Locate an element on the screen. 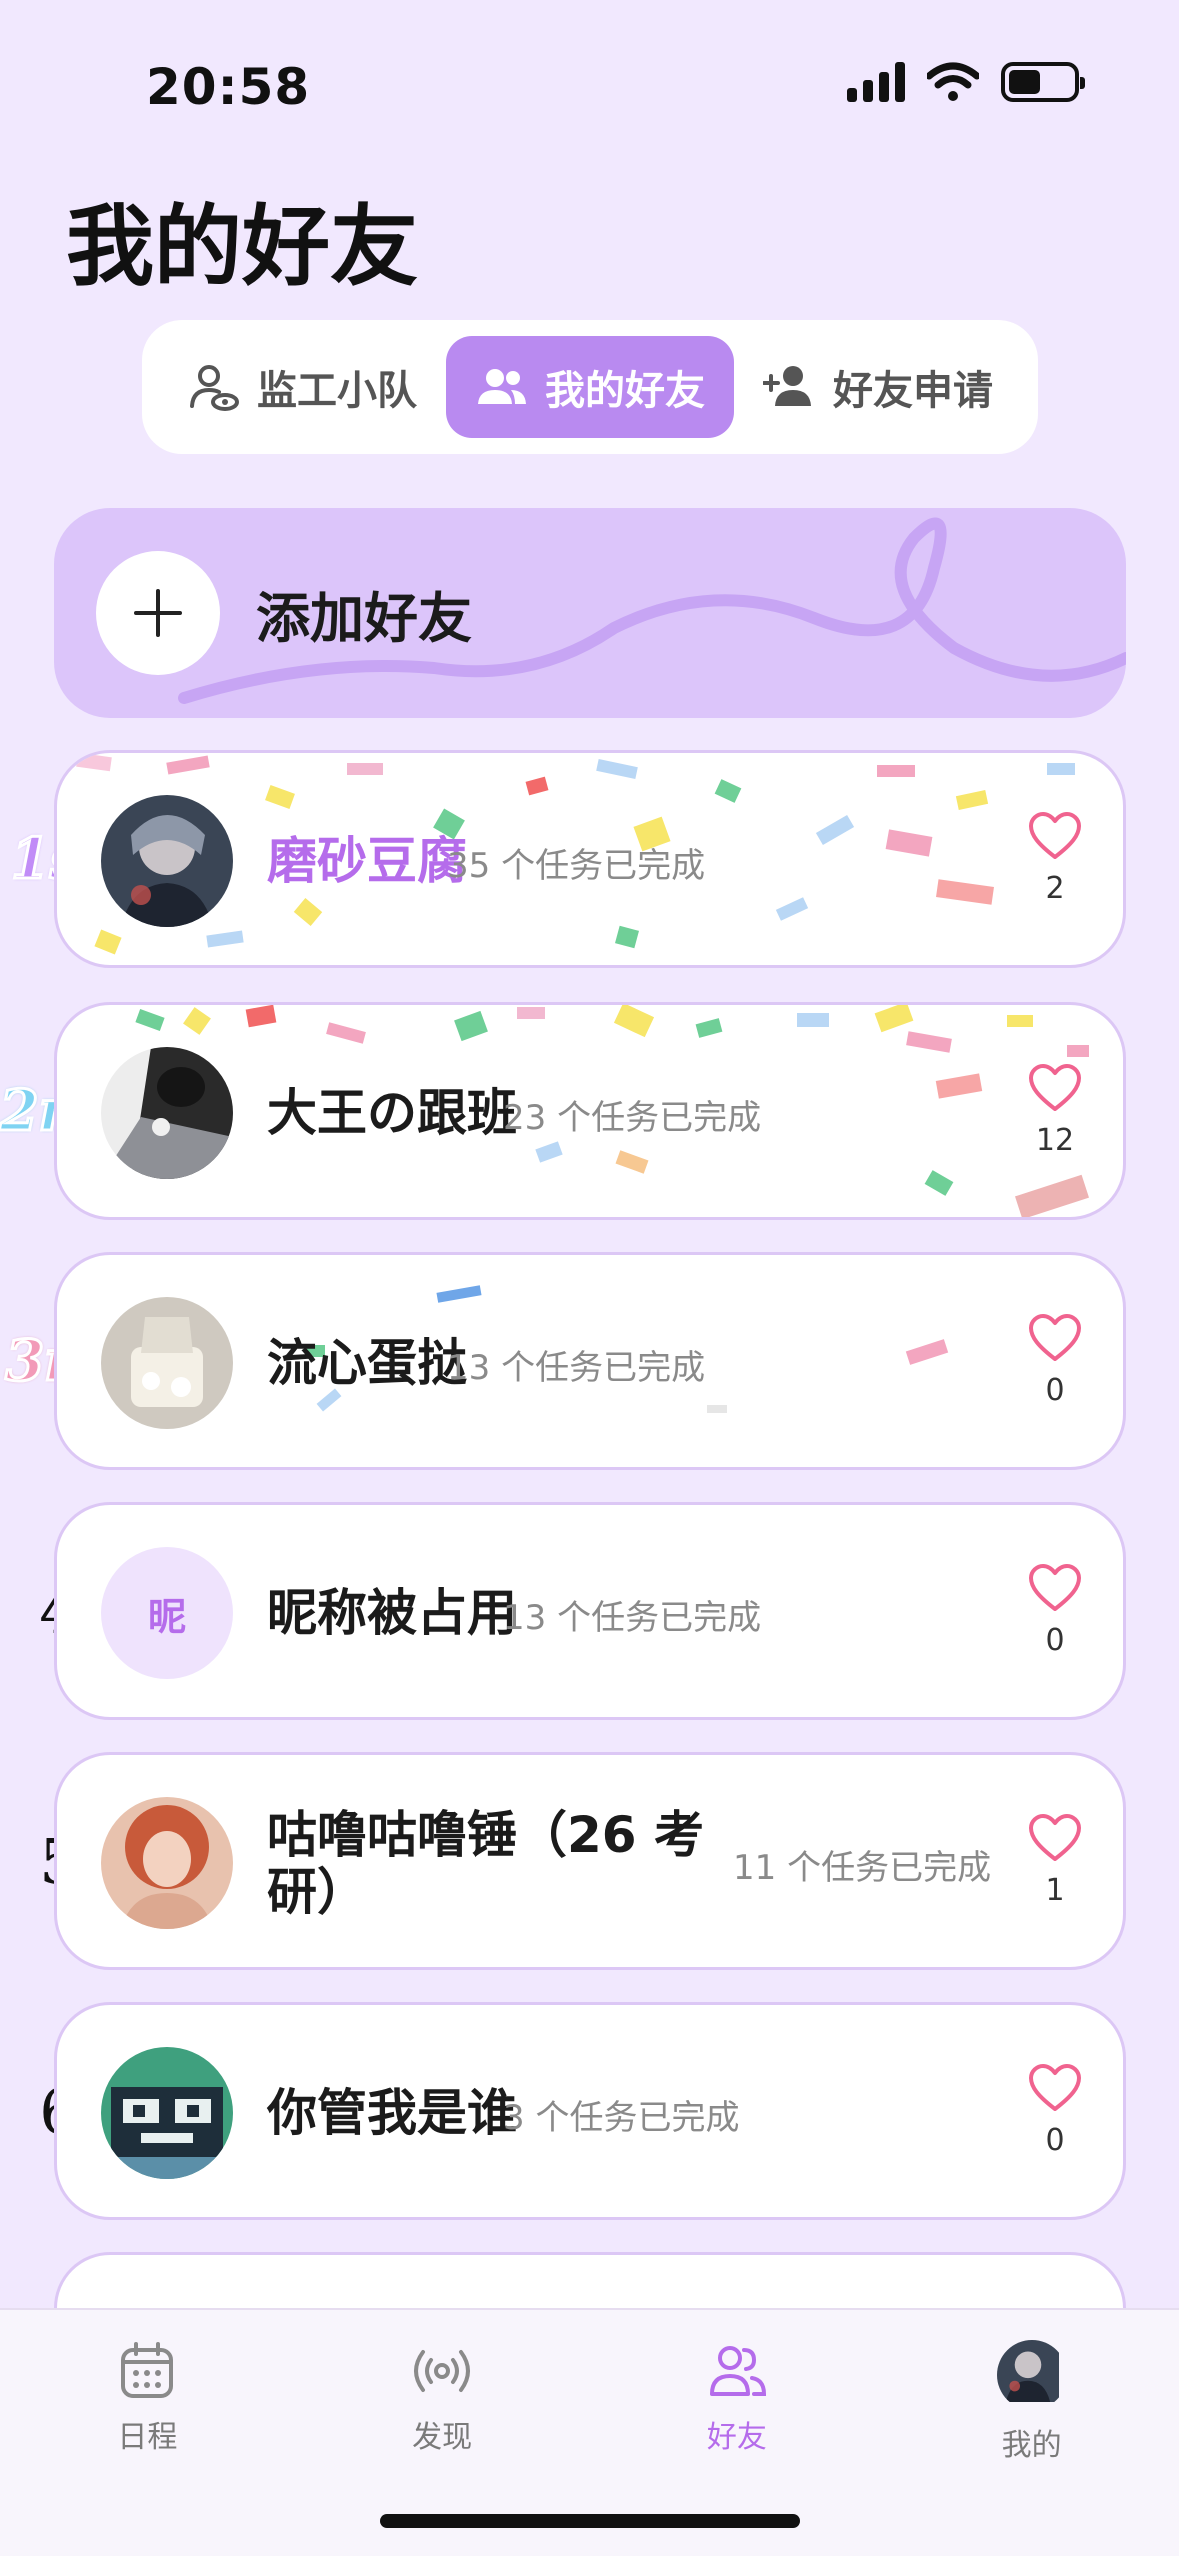  tab-label: 我的好友 is located at coordinates (625, 391).